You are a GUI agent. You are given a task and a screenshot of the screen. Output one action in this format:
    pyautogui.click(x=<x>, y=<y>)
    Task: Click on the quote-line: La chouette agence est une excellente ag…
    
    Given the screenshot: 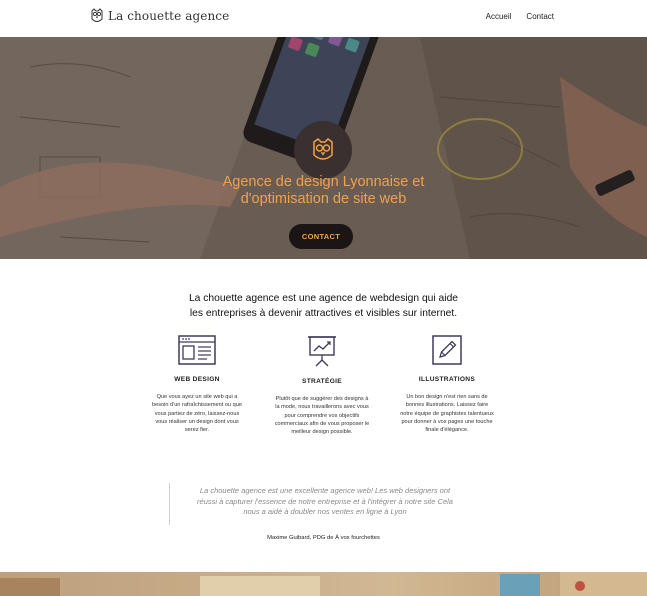 What is the action you would take?
    pyautogui.click(x=325, y=490)
    